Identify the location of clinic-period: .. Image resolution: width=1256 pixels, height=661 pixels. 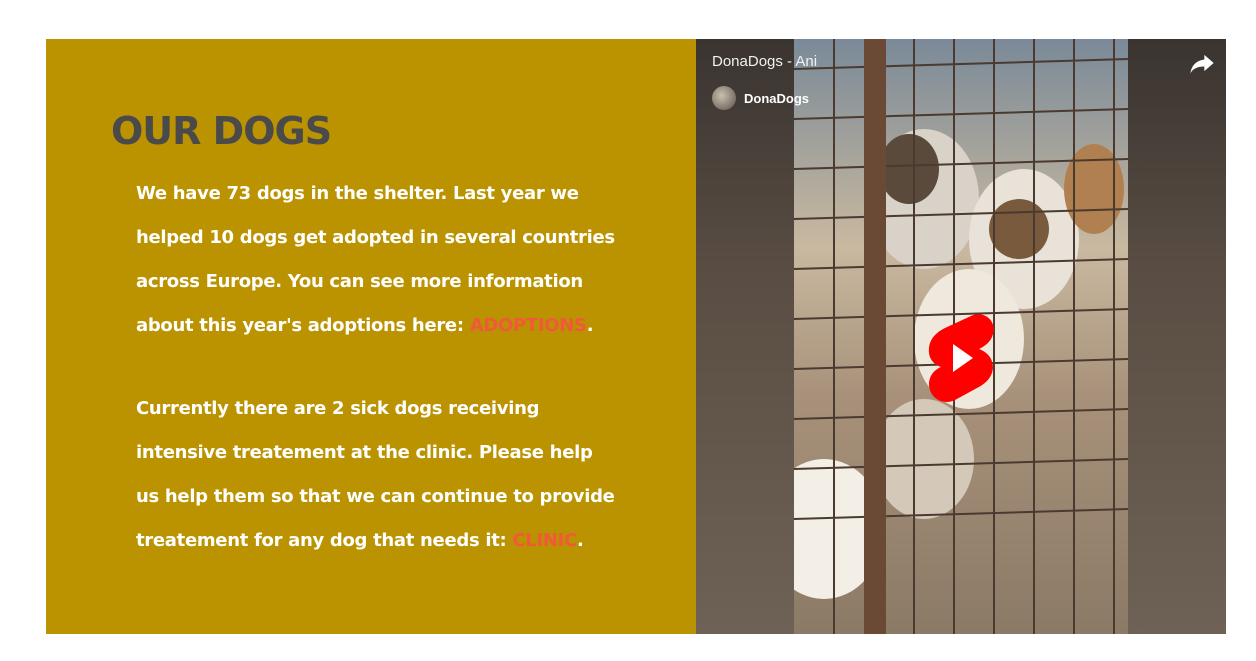
(580, 540).